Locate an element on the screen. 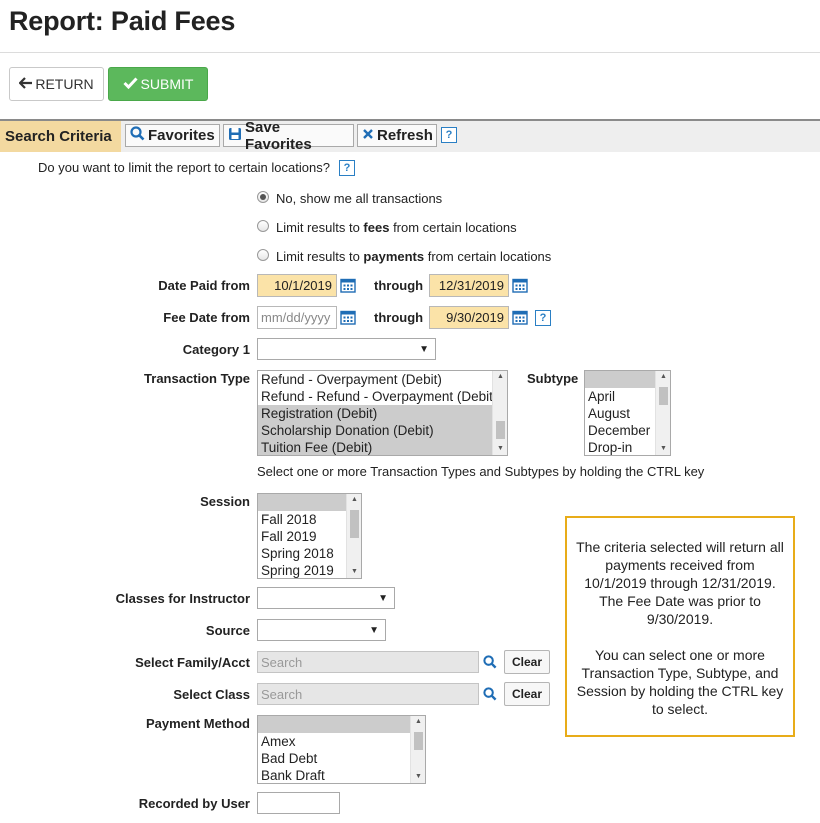 The image size is (820, 823). refresh-button: Refresh is located at coordinates (397, 135).